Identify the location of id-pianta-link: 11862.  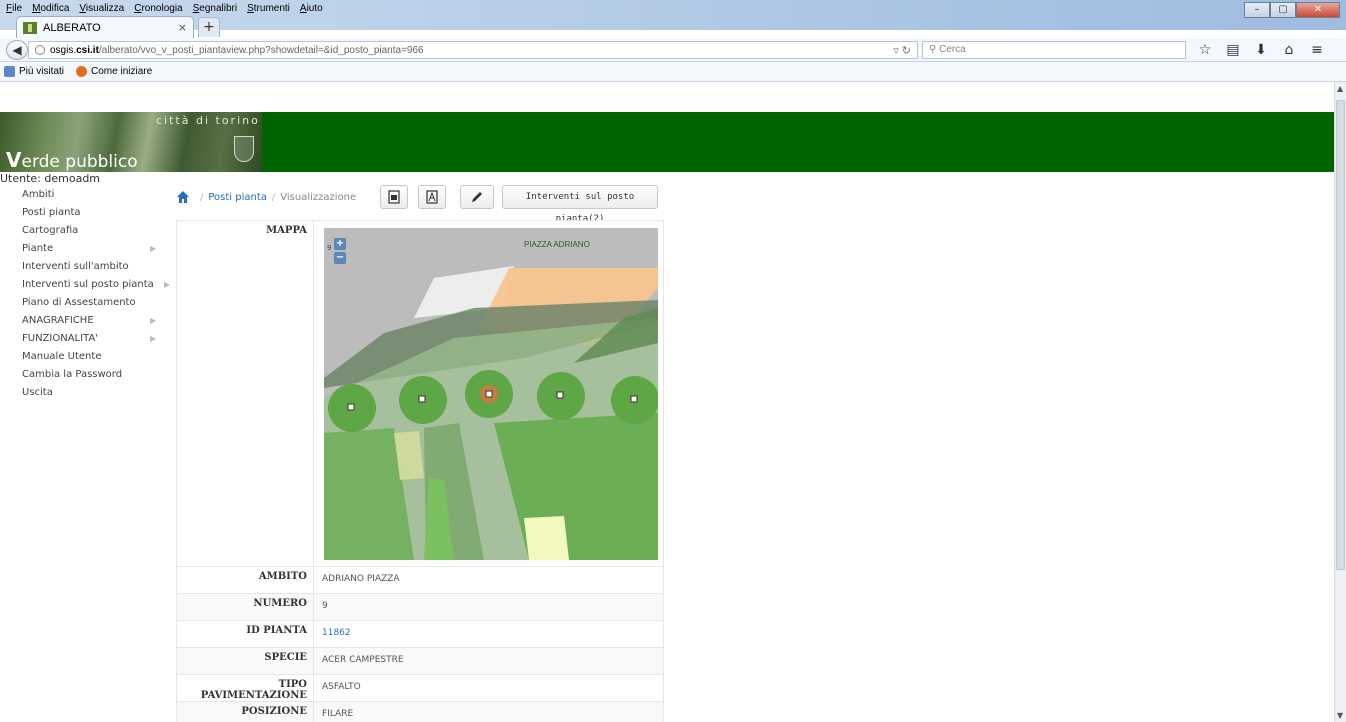
(336, 633).